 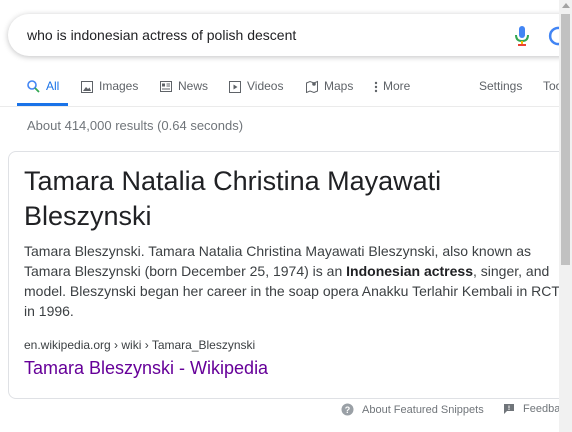 I want to click on tab-more: More, so click(x=392, y=86).